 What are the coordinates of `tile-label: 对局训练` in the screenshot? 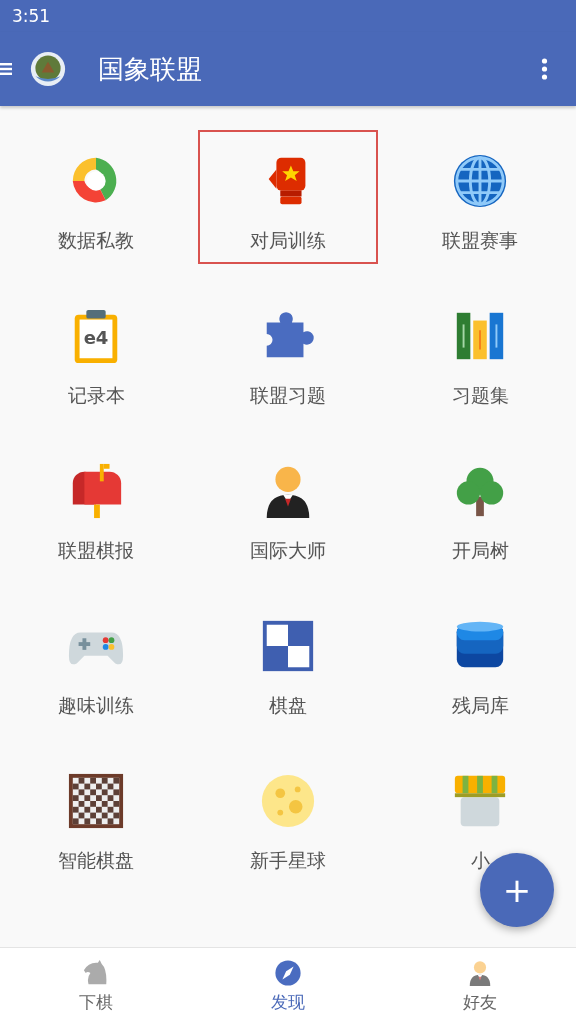 It's located at (288, 240).